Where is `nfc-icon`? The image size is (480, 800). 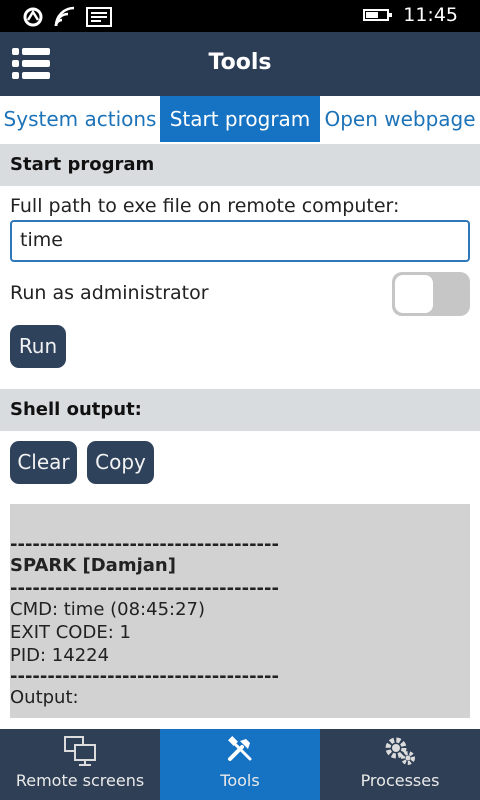 nfc-icon is located at coordinates (33, 17).